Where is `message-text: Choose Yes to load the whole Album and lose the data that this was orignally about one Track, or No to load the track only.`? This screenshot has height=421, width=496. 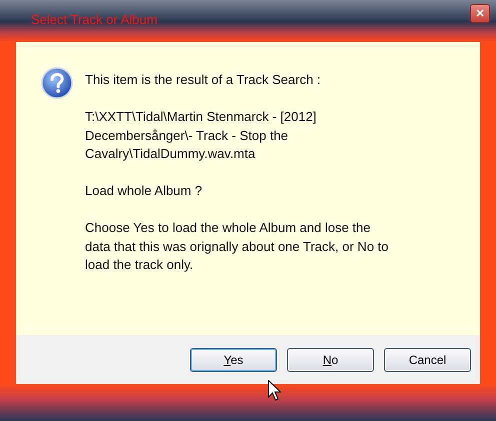
message-text: Choose Yes to load the whole Album and lose the data that this was orignally about one Track, or No to load the track only. is located at coordinates (237, 246).